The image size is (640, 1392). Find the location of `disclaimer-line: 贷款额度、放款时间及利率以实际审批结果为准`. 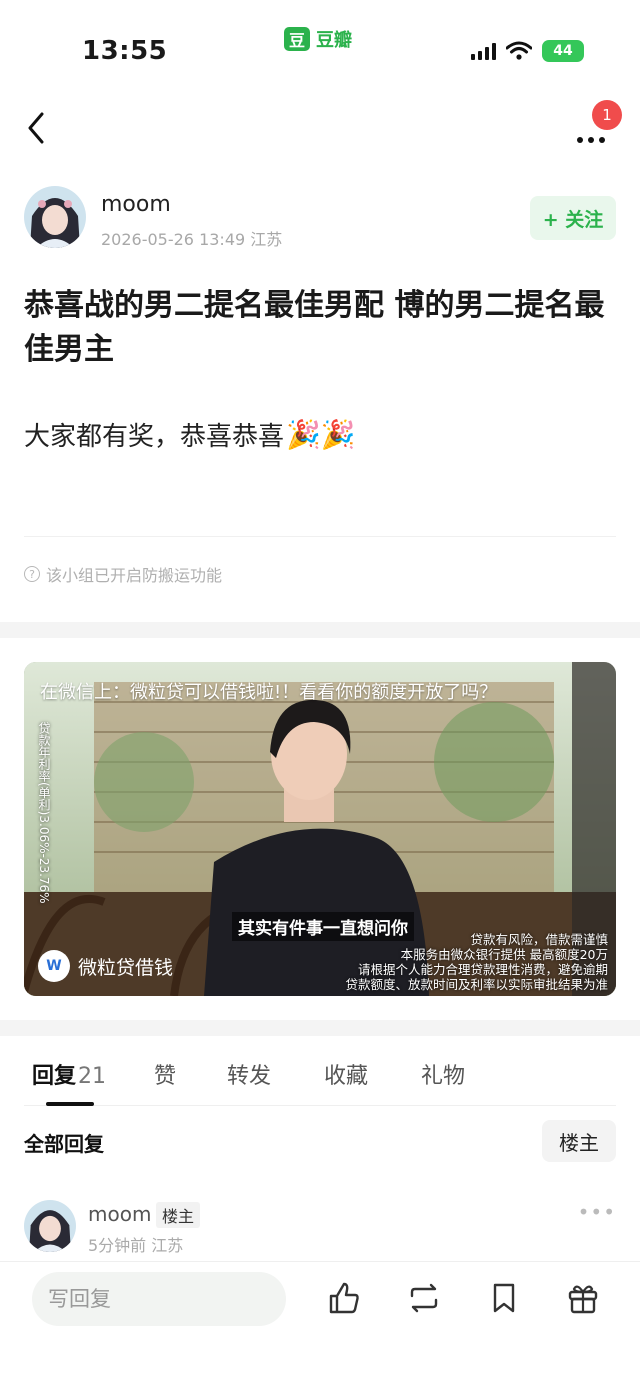

disclaimer-line: 贷款额度、放款时间及利率以实际审批结果为准 is located at coordinates (476, 984).